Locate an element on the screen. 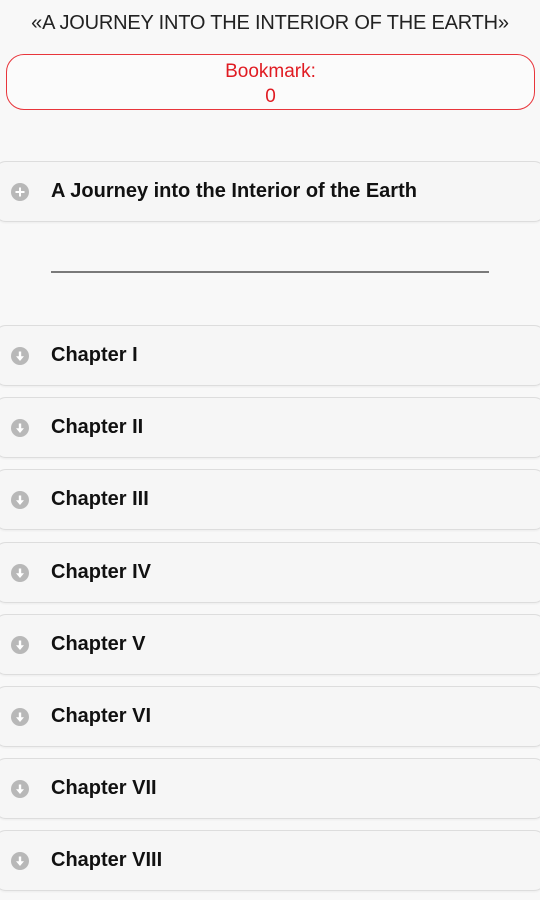 The image size is (540, 900). book-section-label: A Journey into the Interior of the Earth is located at coordinates (234, 191).